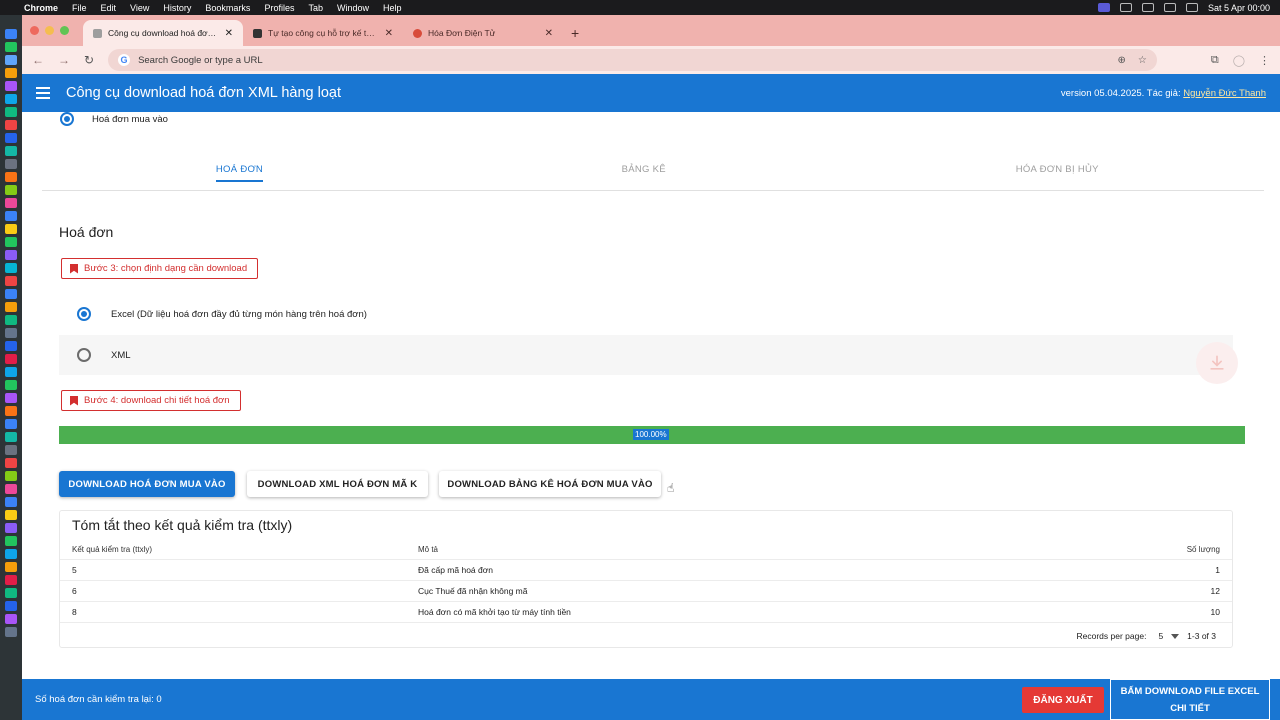 This screenshot has height=720, width=1280. What do you see at coordinates (550, 484) in the screenshot?
I see `download-list-button: DOWNLOAD BẢNG KÊ HOÁ ĐƠN MUA VÀO` at bounding box center [550, 484].